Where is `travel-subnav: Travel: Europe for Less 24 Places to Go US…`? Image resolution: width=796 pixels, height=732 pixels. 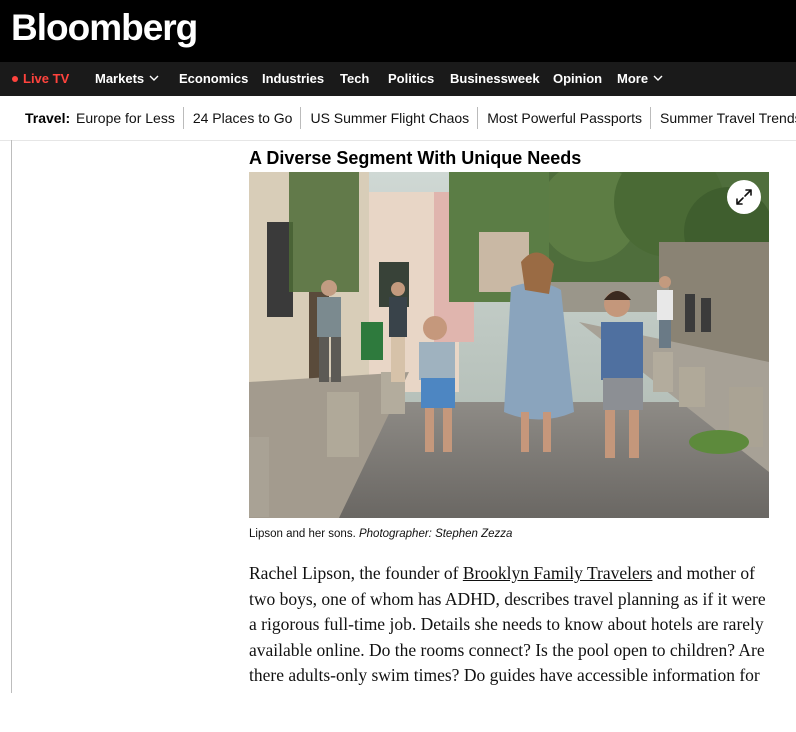 travel-subnav: Travel: Europe for Less 24 Places to Go US… is located at coordinates (398, 118).